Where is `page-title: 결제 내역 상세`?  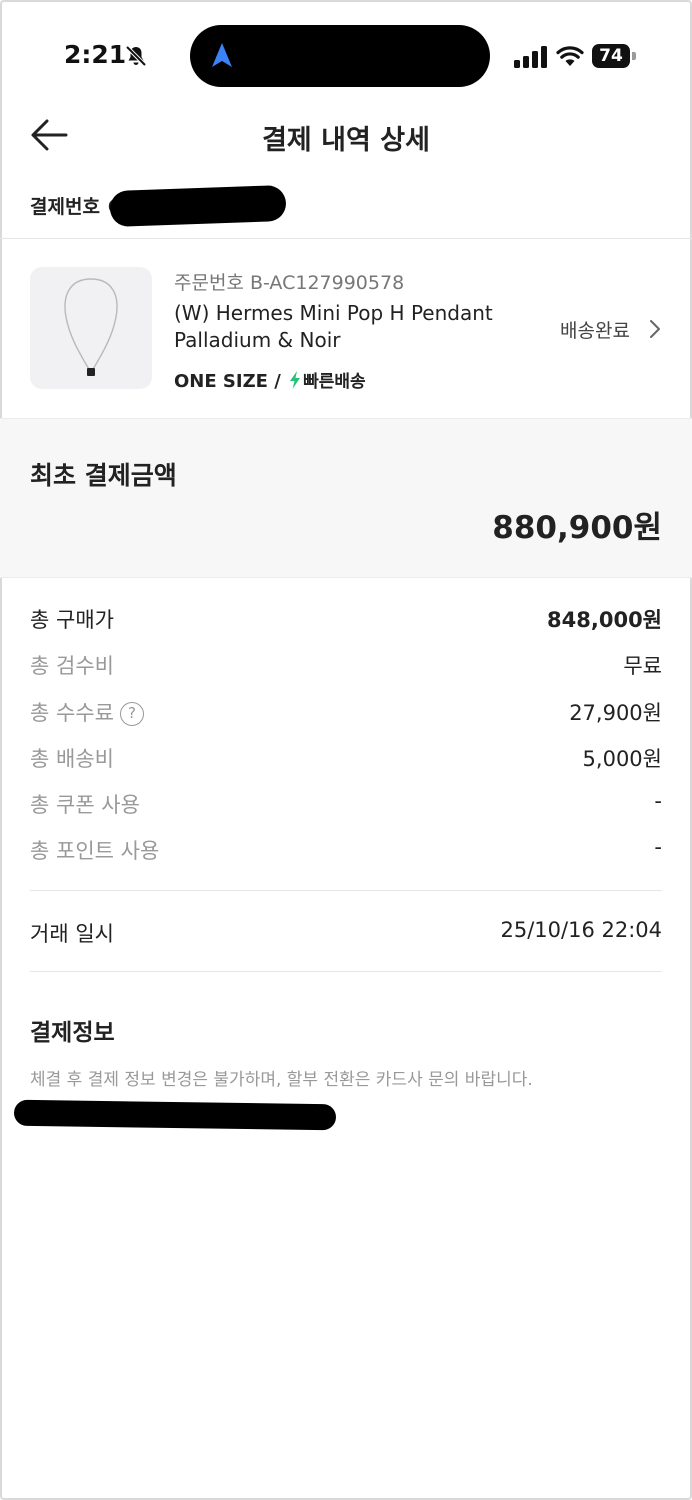 page-title: 결제 내역 상세 is located at coordinates (346, 140).